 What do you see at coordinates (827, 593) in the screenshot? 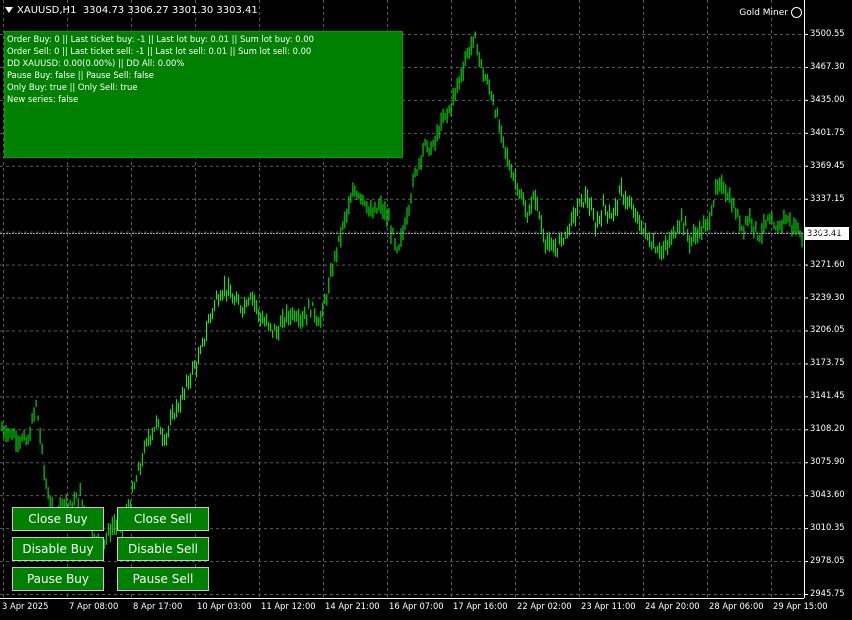
I see `price-tick-label: 2945.75` at bounding box center [827, 593].